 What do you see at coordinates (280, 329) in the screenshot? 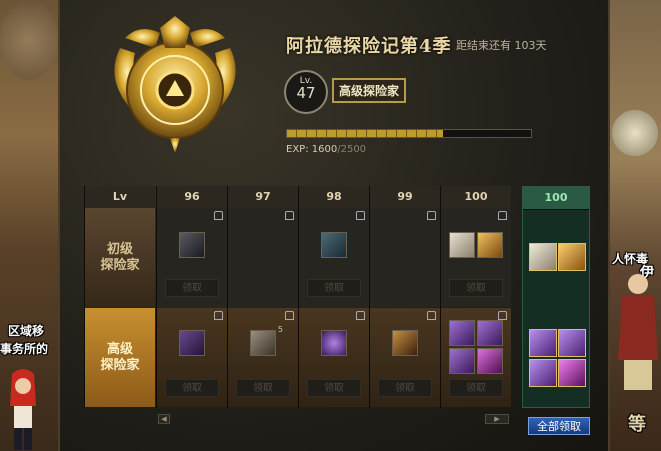
I see `item-count: 5` at bounding box center [280, 329].